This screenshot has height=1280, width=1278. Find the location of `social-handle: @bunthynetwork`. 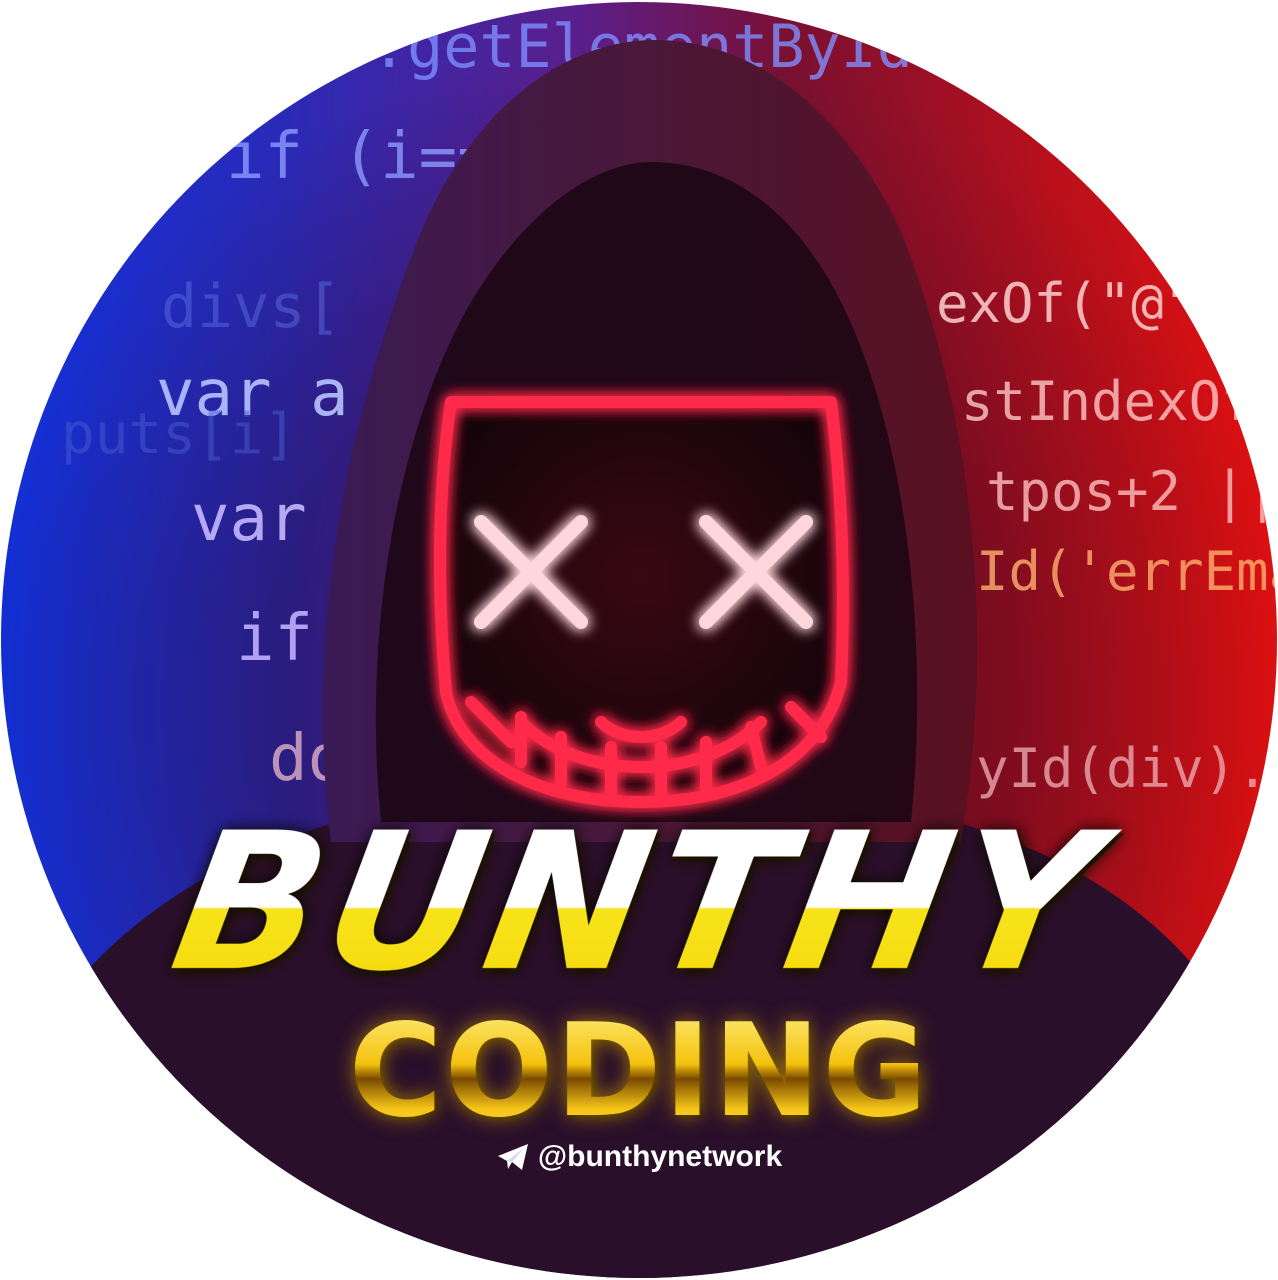

social-handle: @bunthynetwork is located at coordinates (660, 1156).